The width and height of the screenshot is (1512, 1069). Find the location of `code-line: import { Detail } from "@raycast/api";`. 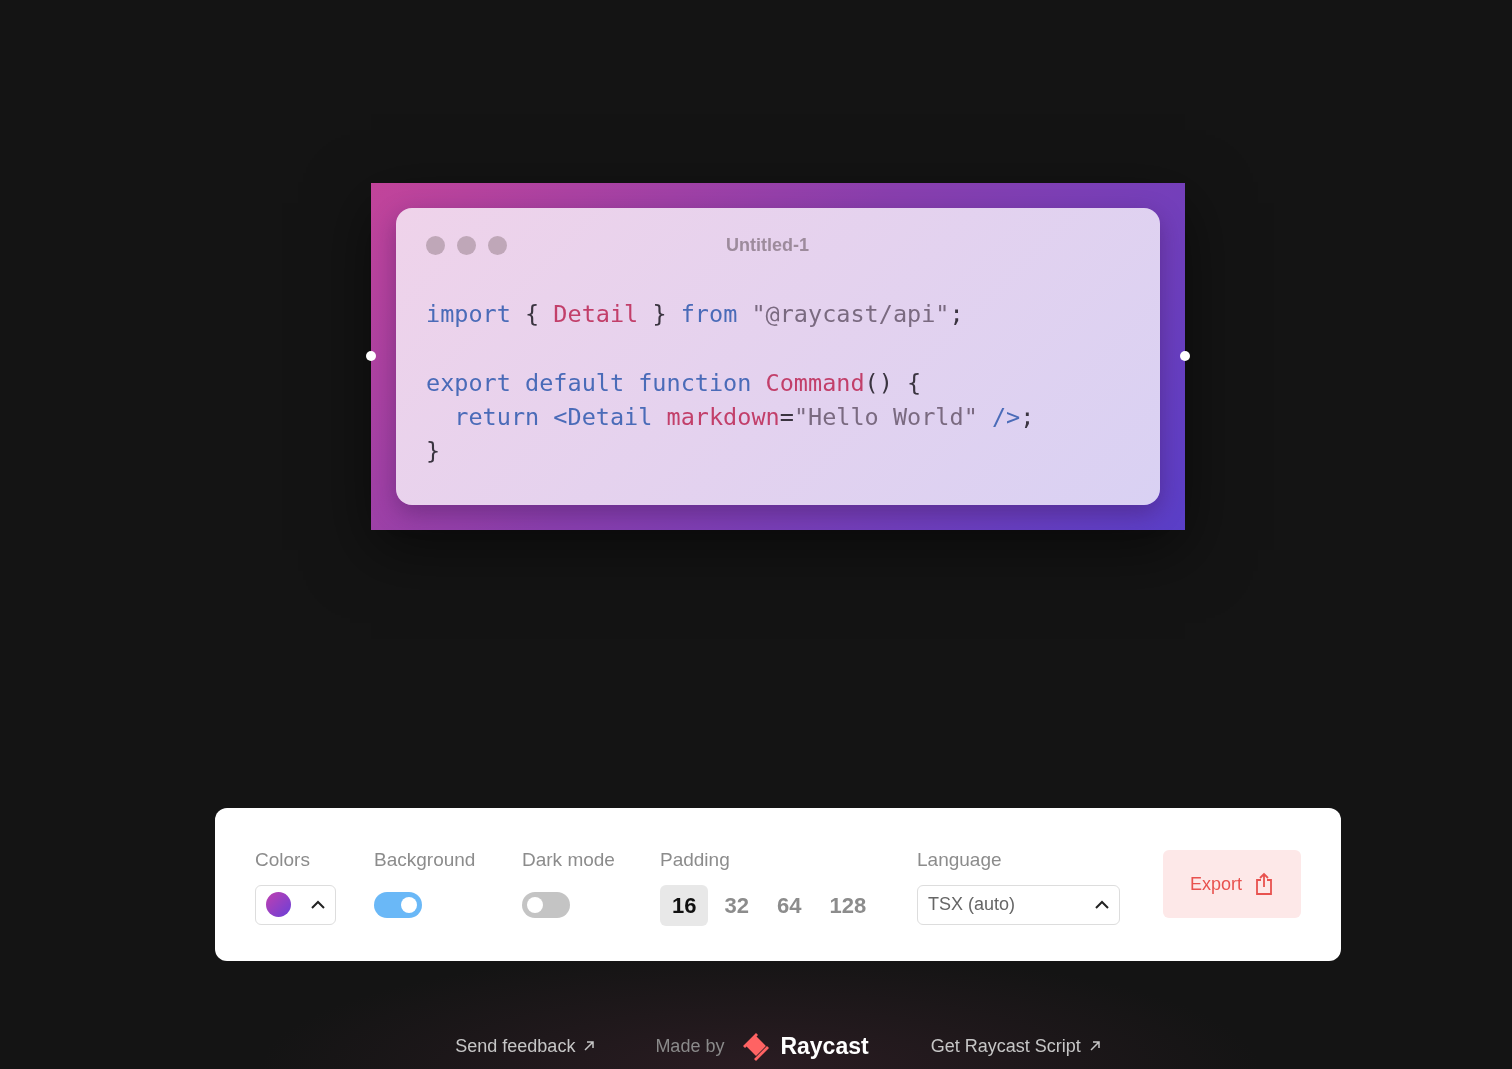

code-line: import { Detail } from "@raycast/api"; is located at coordinates (695, 314).